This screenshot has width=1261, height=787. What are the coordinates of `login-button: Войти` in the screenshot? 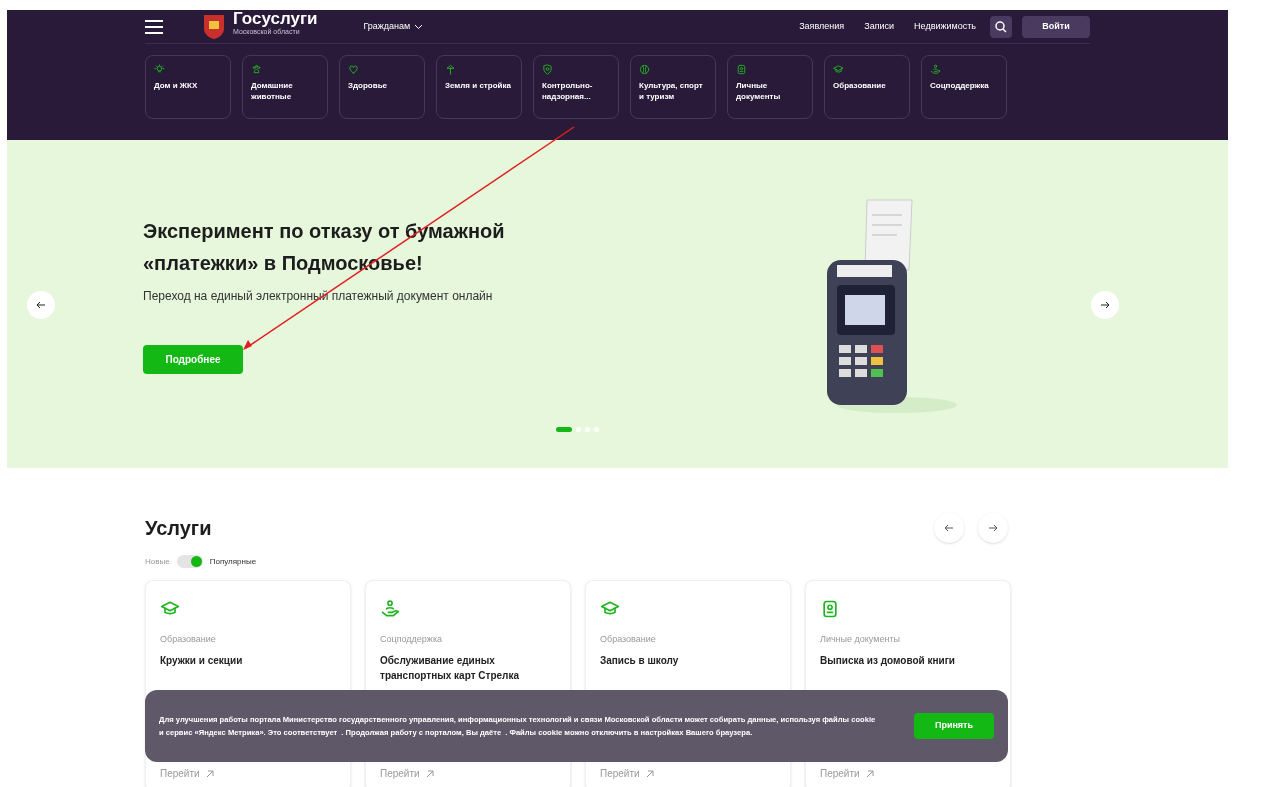 It's located at (1056, 26).